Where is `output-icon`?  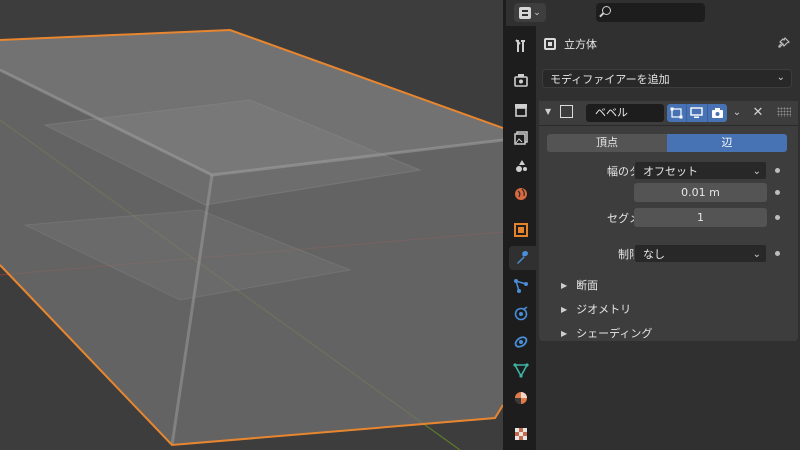 output-icon is located at coordinates (521, 110).